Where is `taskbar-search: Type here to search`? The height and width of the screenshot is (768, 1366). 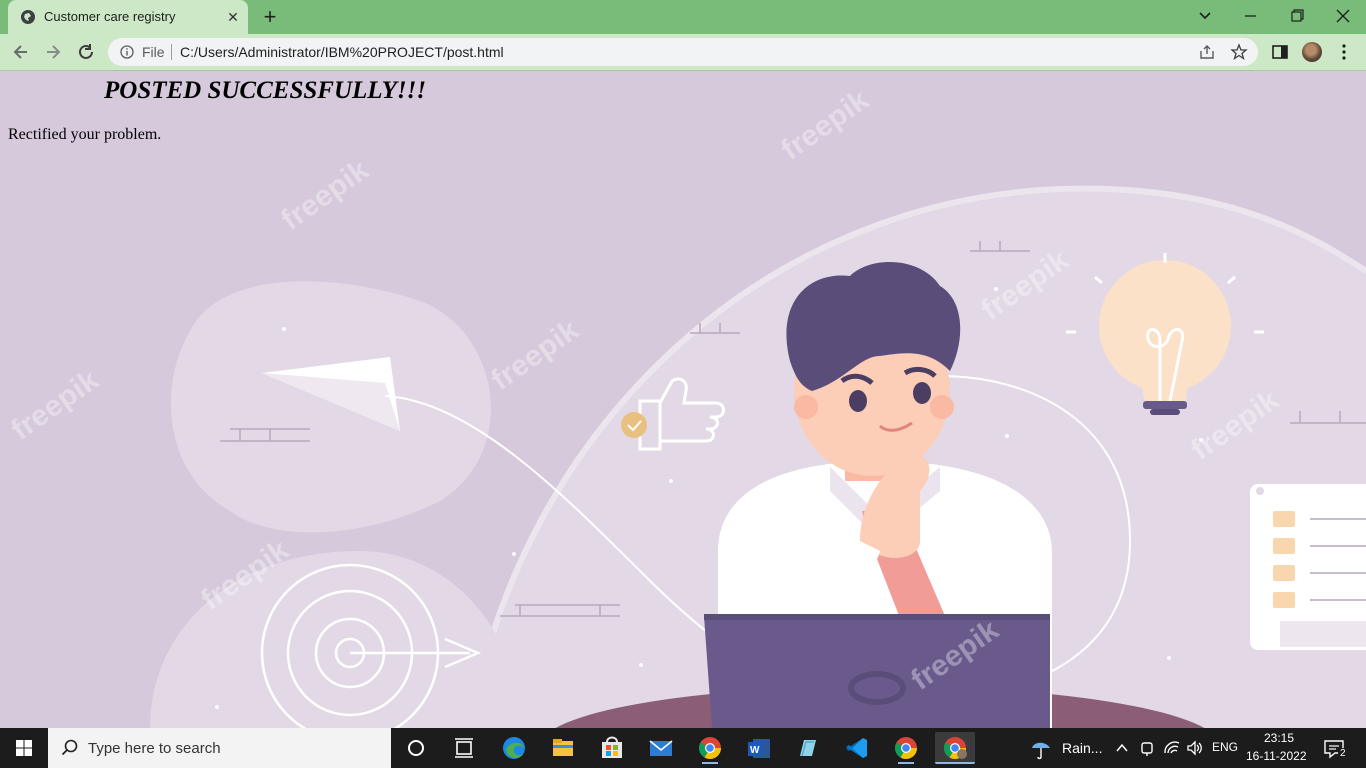
taskbar-search: Type here to search is located at coordinates (219, 748).